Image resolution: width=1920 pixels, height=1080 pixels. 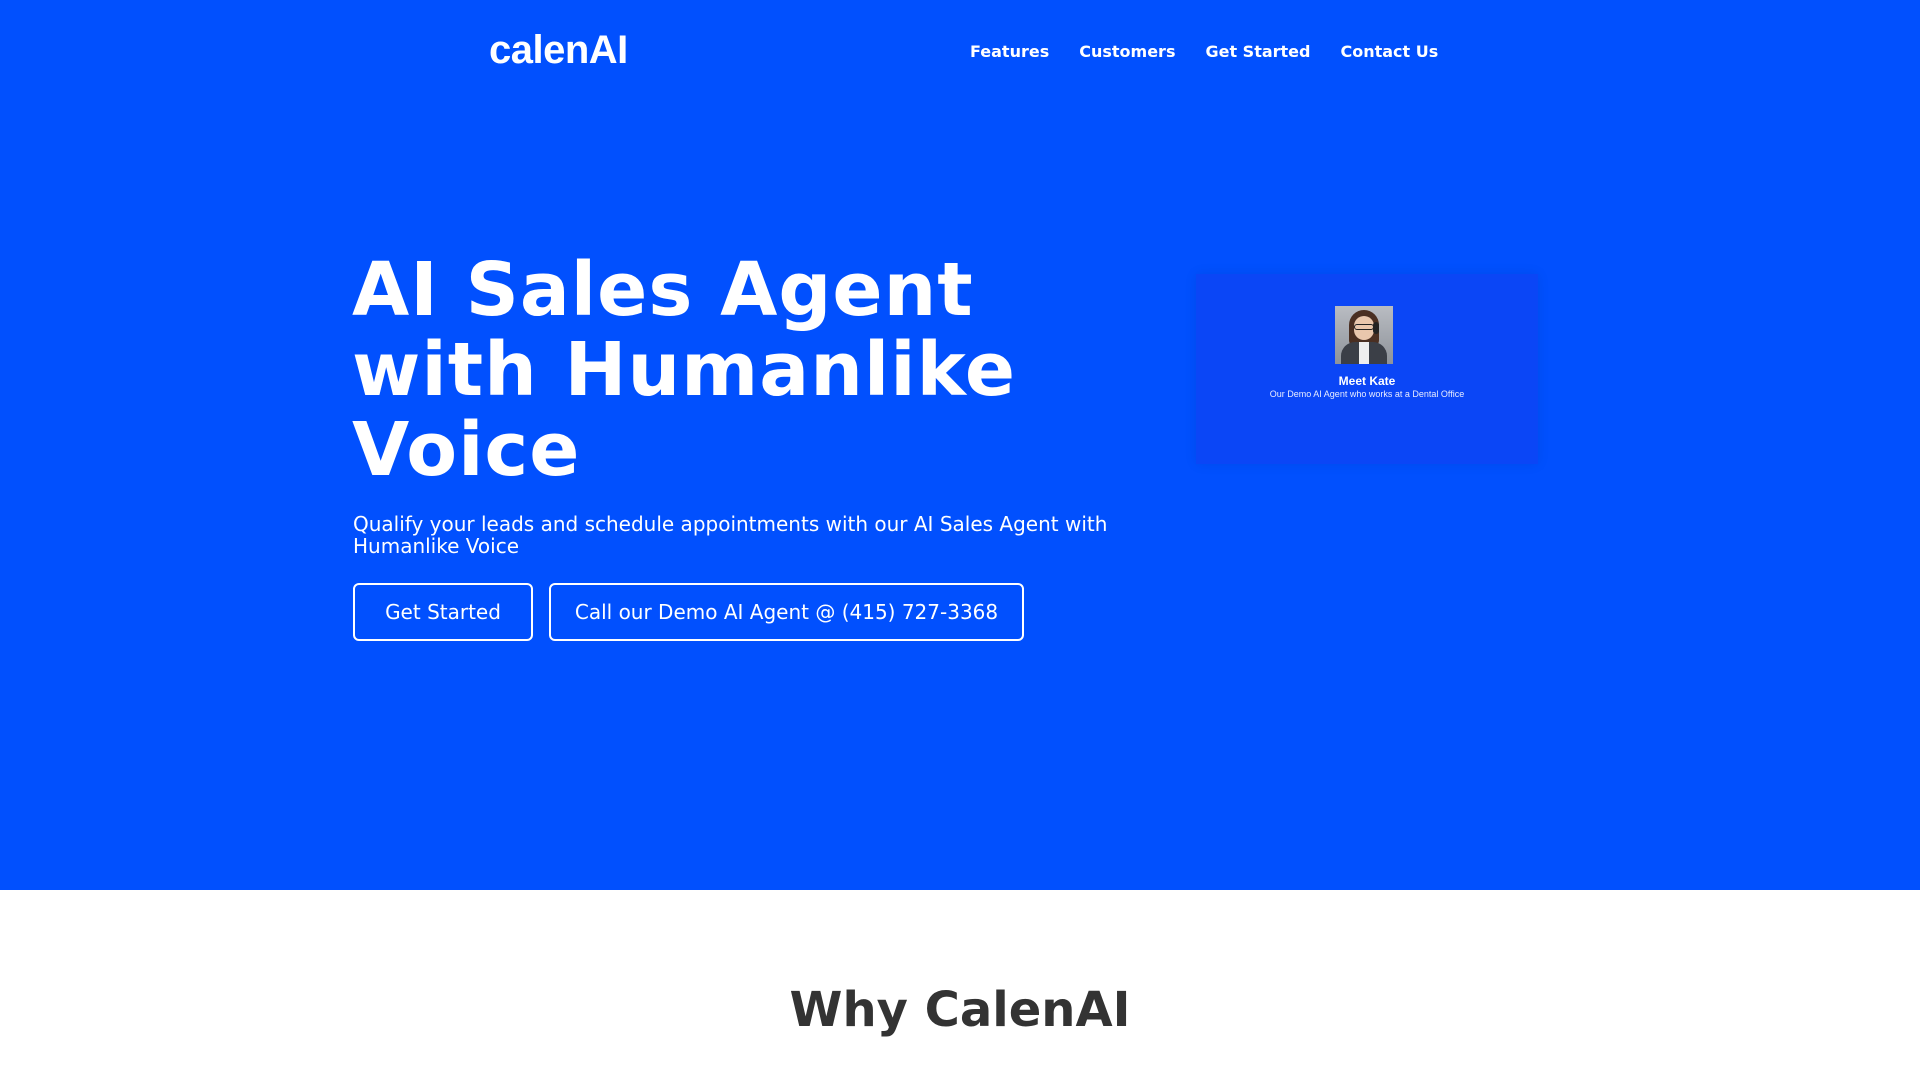 What do you see at coordinates (1364, 353) in the screenshot?
I see `avatar-shirt` at bounding box center [1364, 353].